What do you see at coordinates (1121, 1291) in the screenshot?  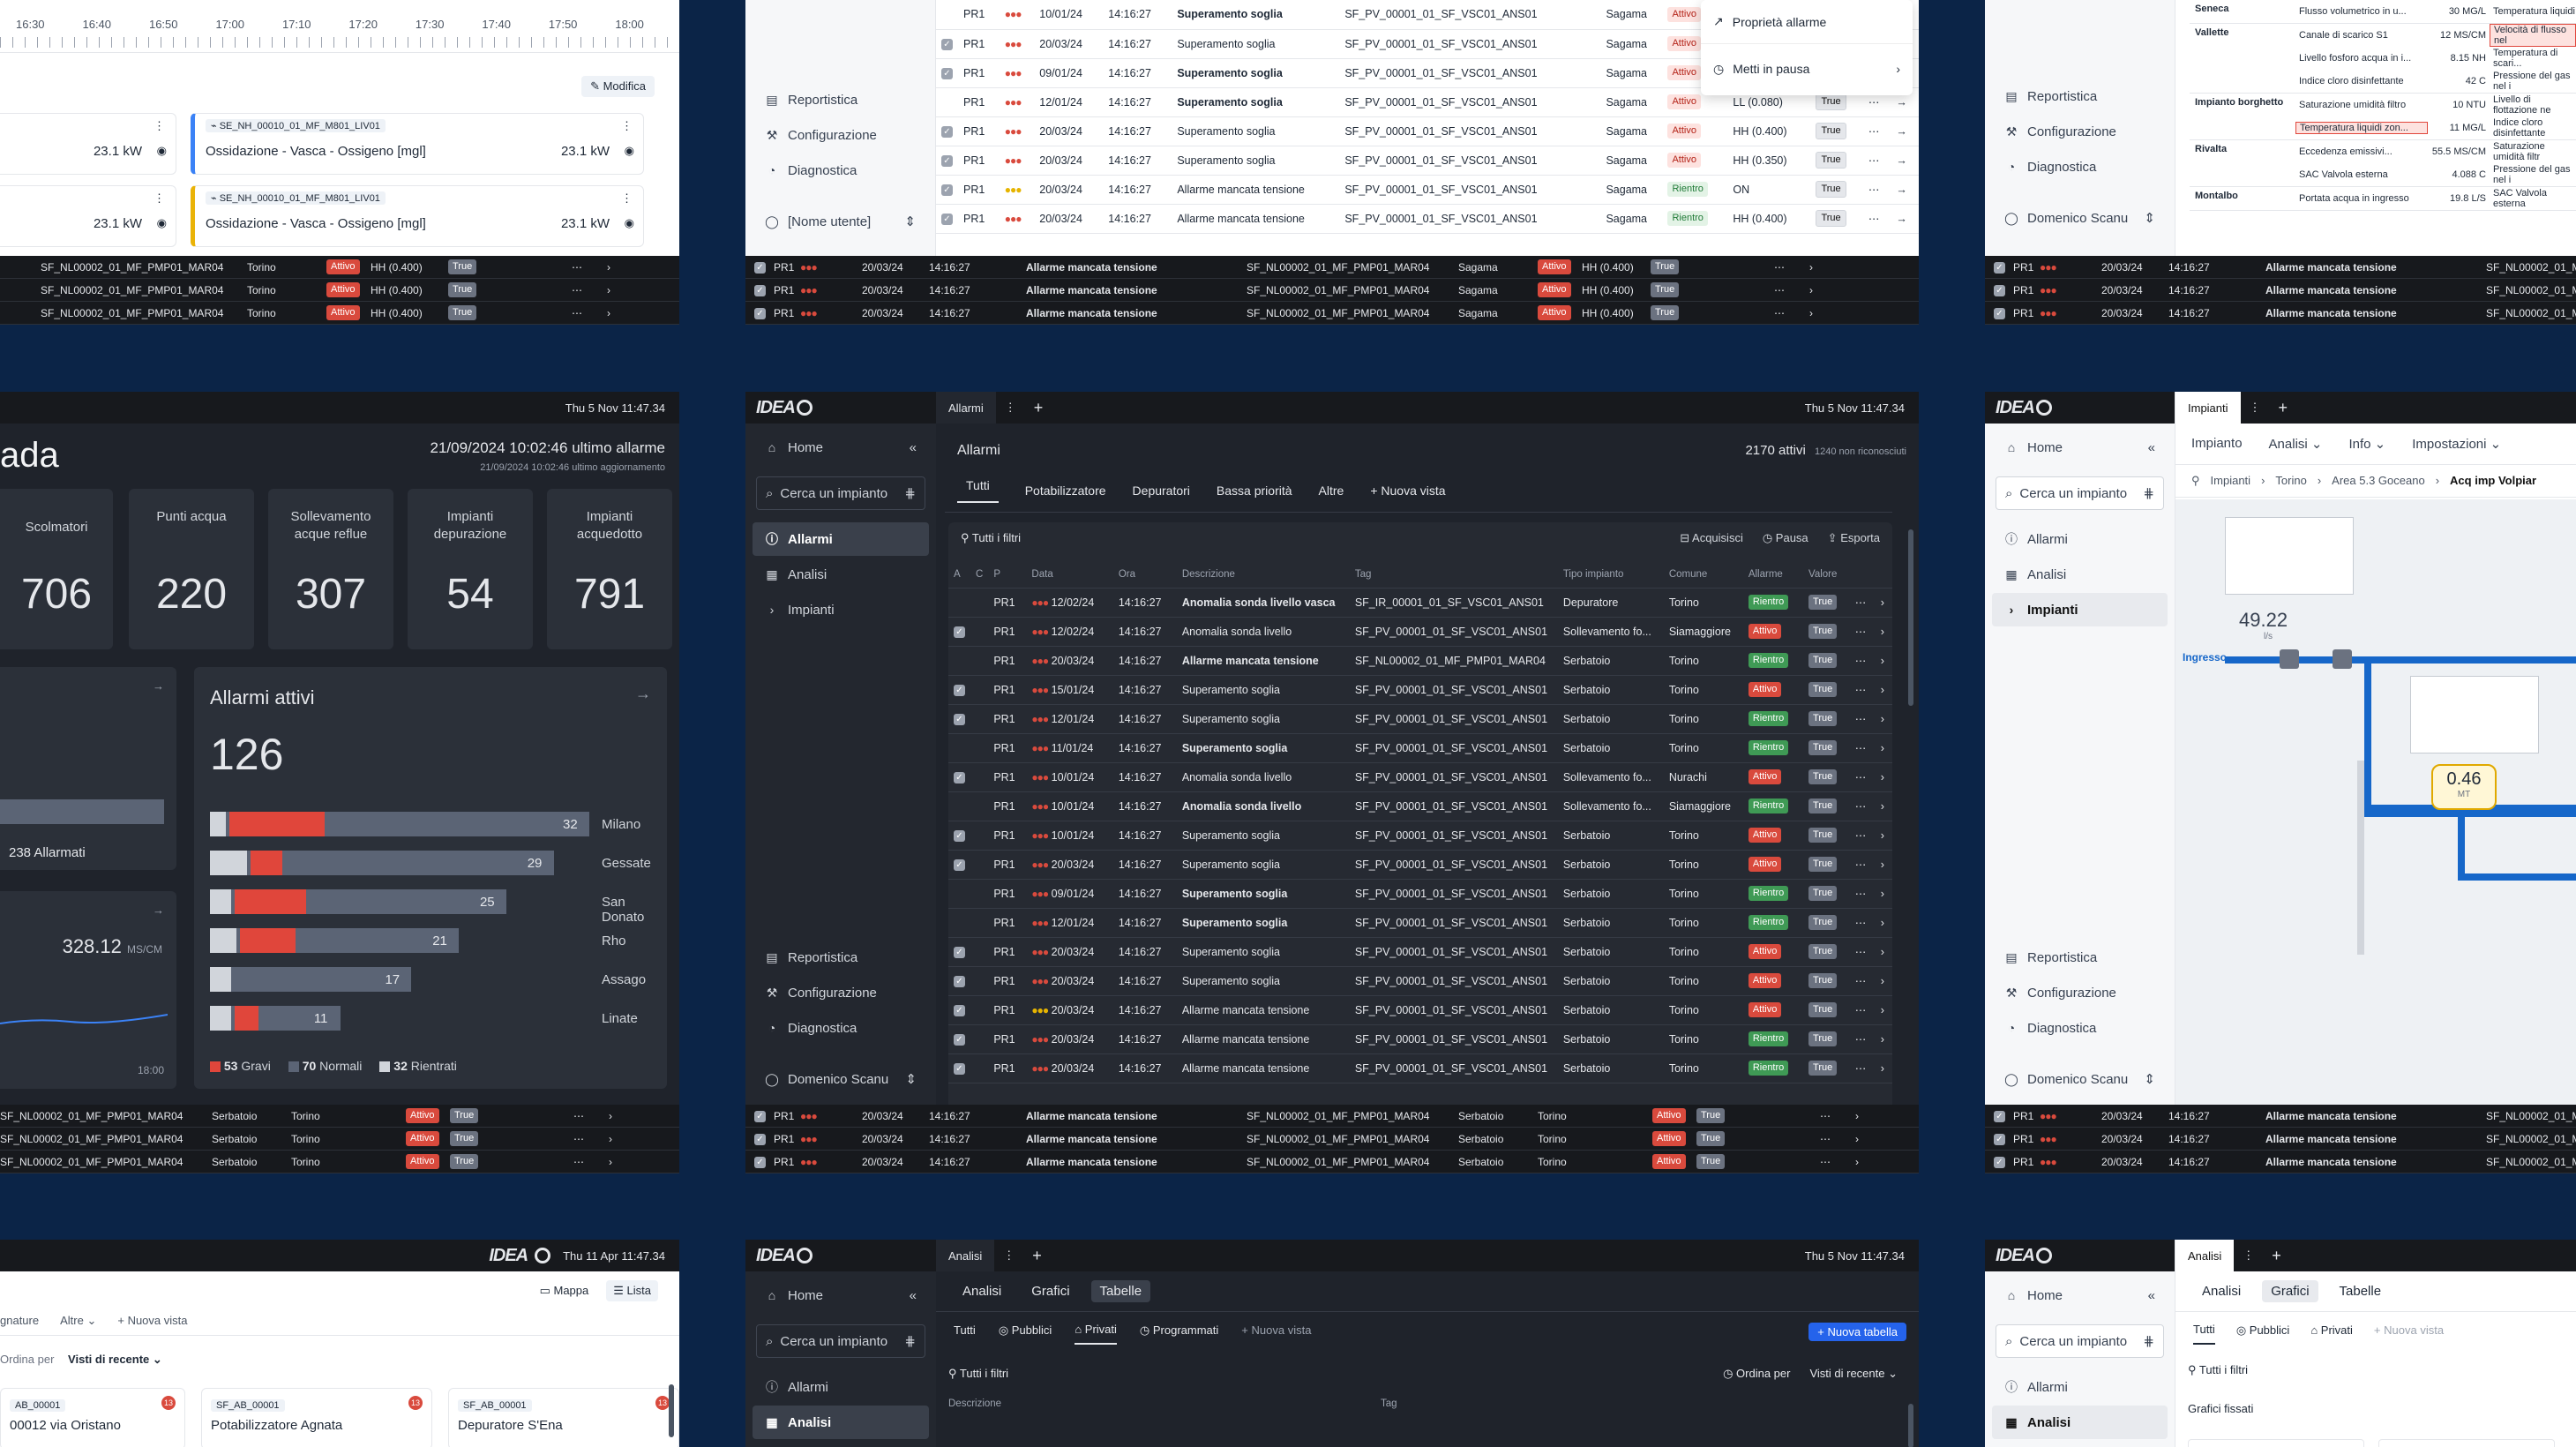 I see `subtab-2: Tabelle` at bounding box center [1121, 1291].